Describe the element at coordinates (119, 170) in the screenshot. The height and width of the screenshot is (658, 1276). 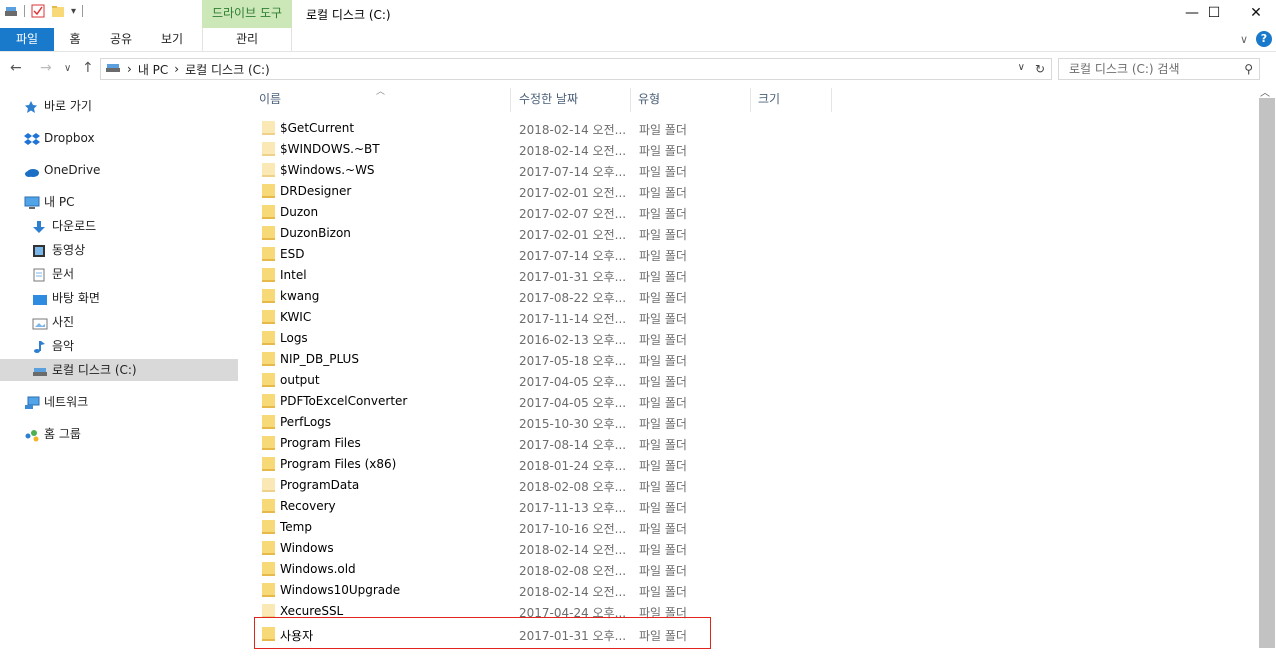
I see `nav-item-onedrive: OneDrive` at that location.